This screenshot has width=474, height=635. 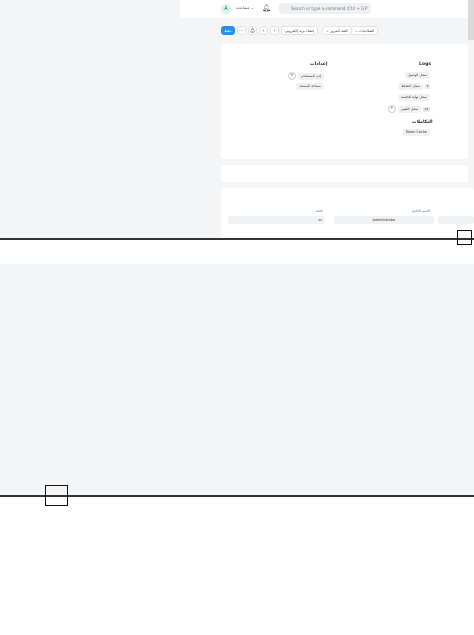 What do you see at coordinates (266, 8) in the screenshot?
I see `bell-icon: 🔔︎` at bounding box center [266, 8].